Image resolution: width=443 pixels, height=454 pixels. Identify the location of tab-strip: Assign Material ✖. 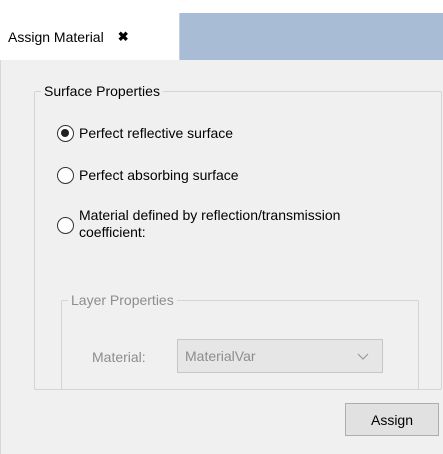
(221, 30).